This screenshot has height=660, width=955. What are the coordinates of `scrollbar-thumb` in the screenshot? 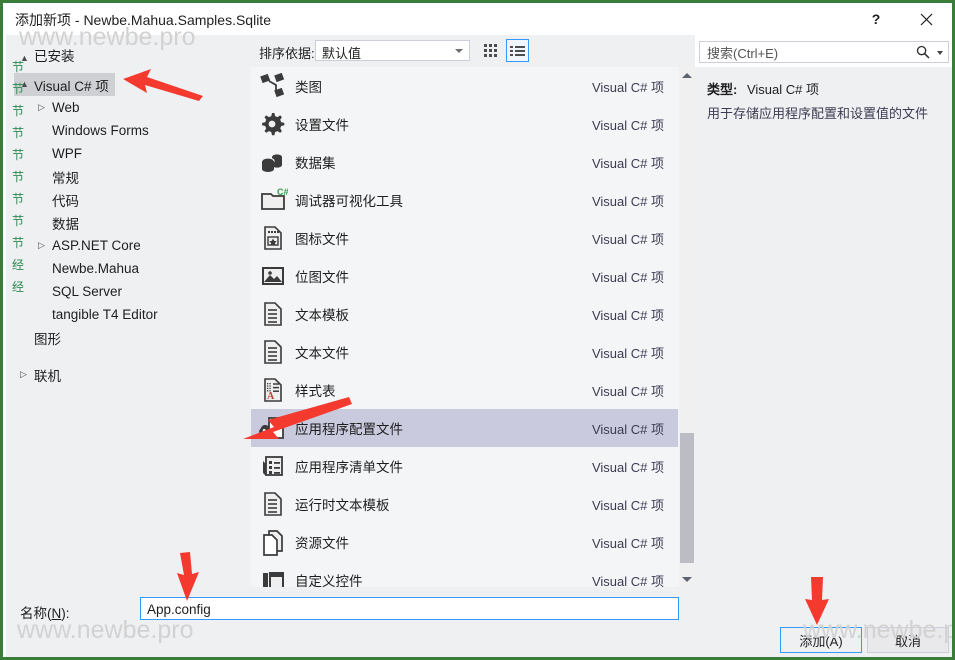 It's located at (687, 498).